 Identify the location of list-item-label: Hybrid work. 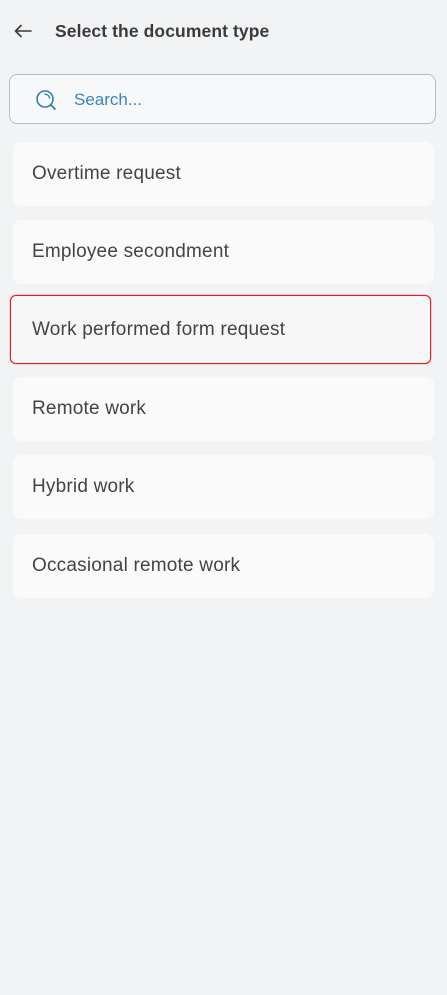
(83, 486).